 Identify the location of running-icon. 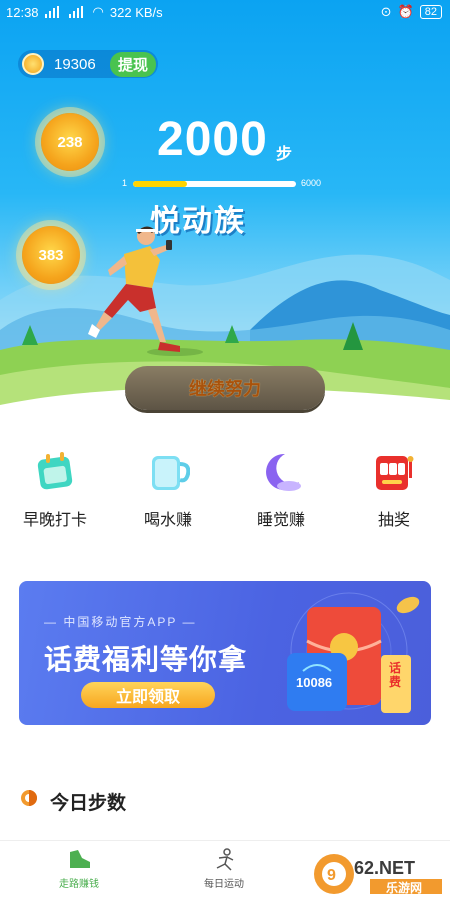
(225, 859).